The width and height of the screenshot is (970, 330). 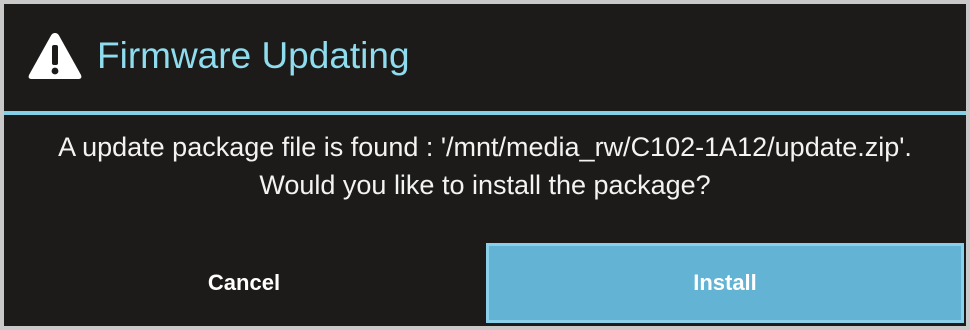 What do you see at coordinates (485, 113) in the screenshot?
I see `title-divider` at bounding box center [485, 113].